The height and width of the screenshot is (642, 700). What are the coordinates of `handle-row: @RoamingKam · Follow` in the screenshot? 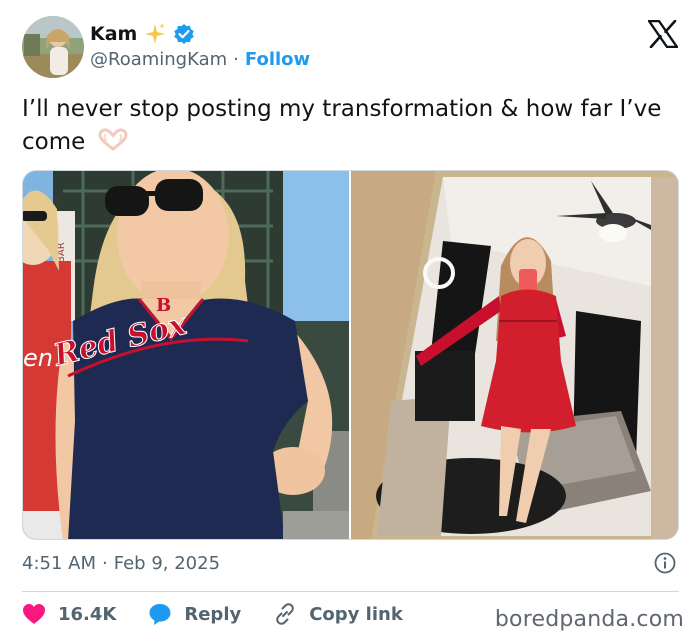 It's located at (200, 59).